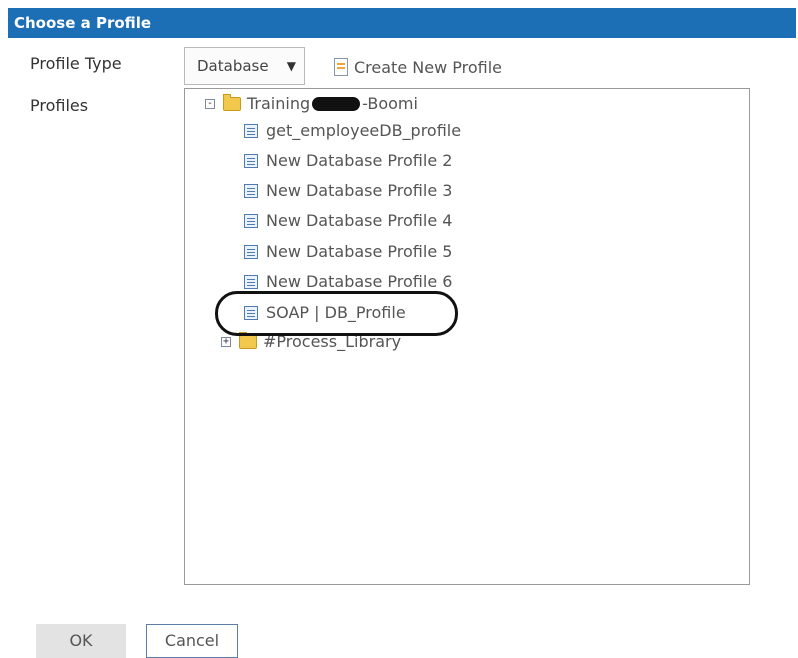 Image resolution: width=798 pixels, height=658 pixels. I want to click on tree-folder-training: - Training -Boomi, so click(311, 103).